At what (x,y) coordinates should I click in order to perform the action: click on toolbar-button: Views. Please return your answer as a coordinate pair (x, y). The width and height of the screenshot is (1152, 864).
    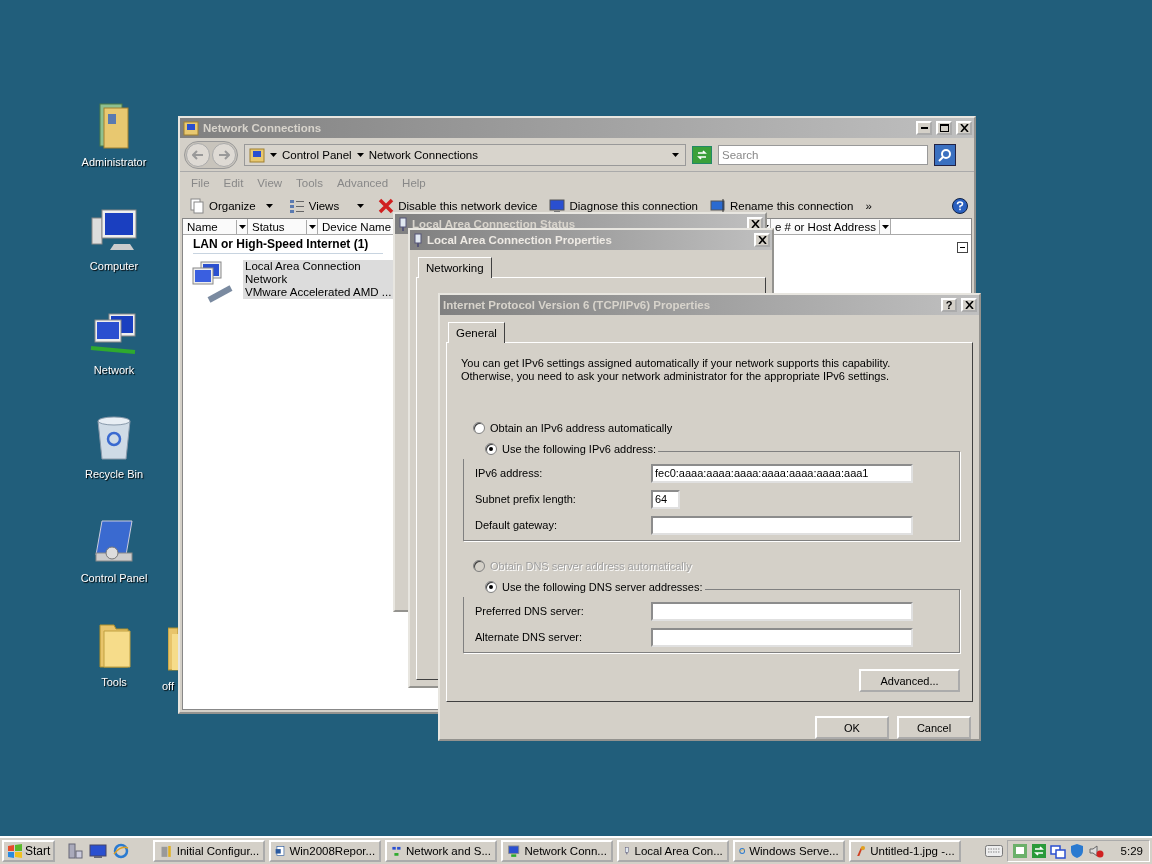
    Looking at the image, I should click on (326, 206).